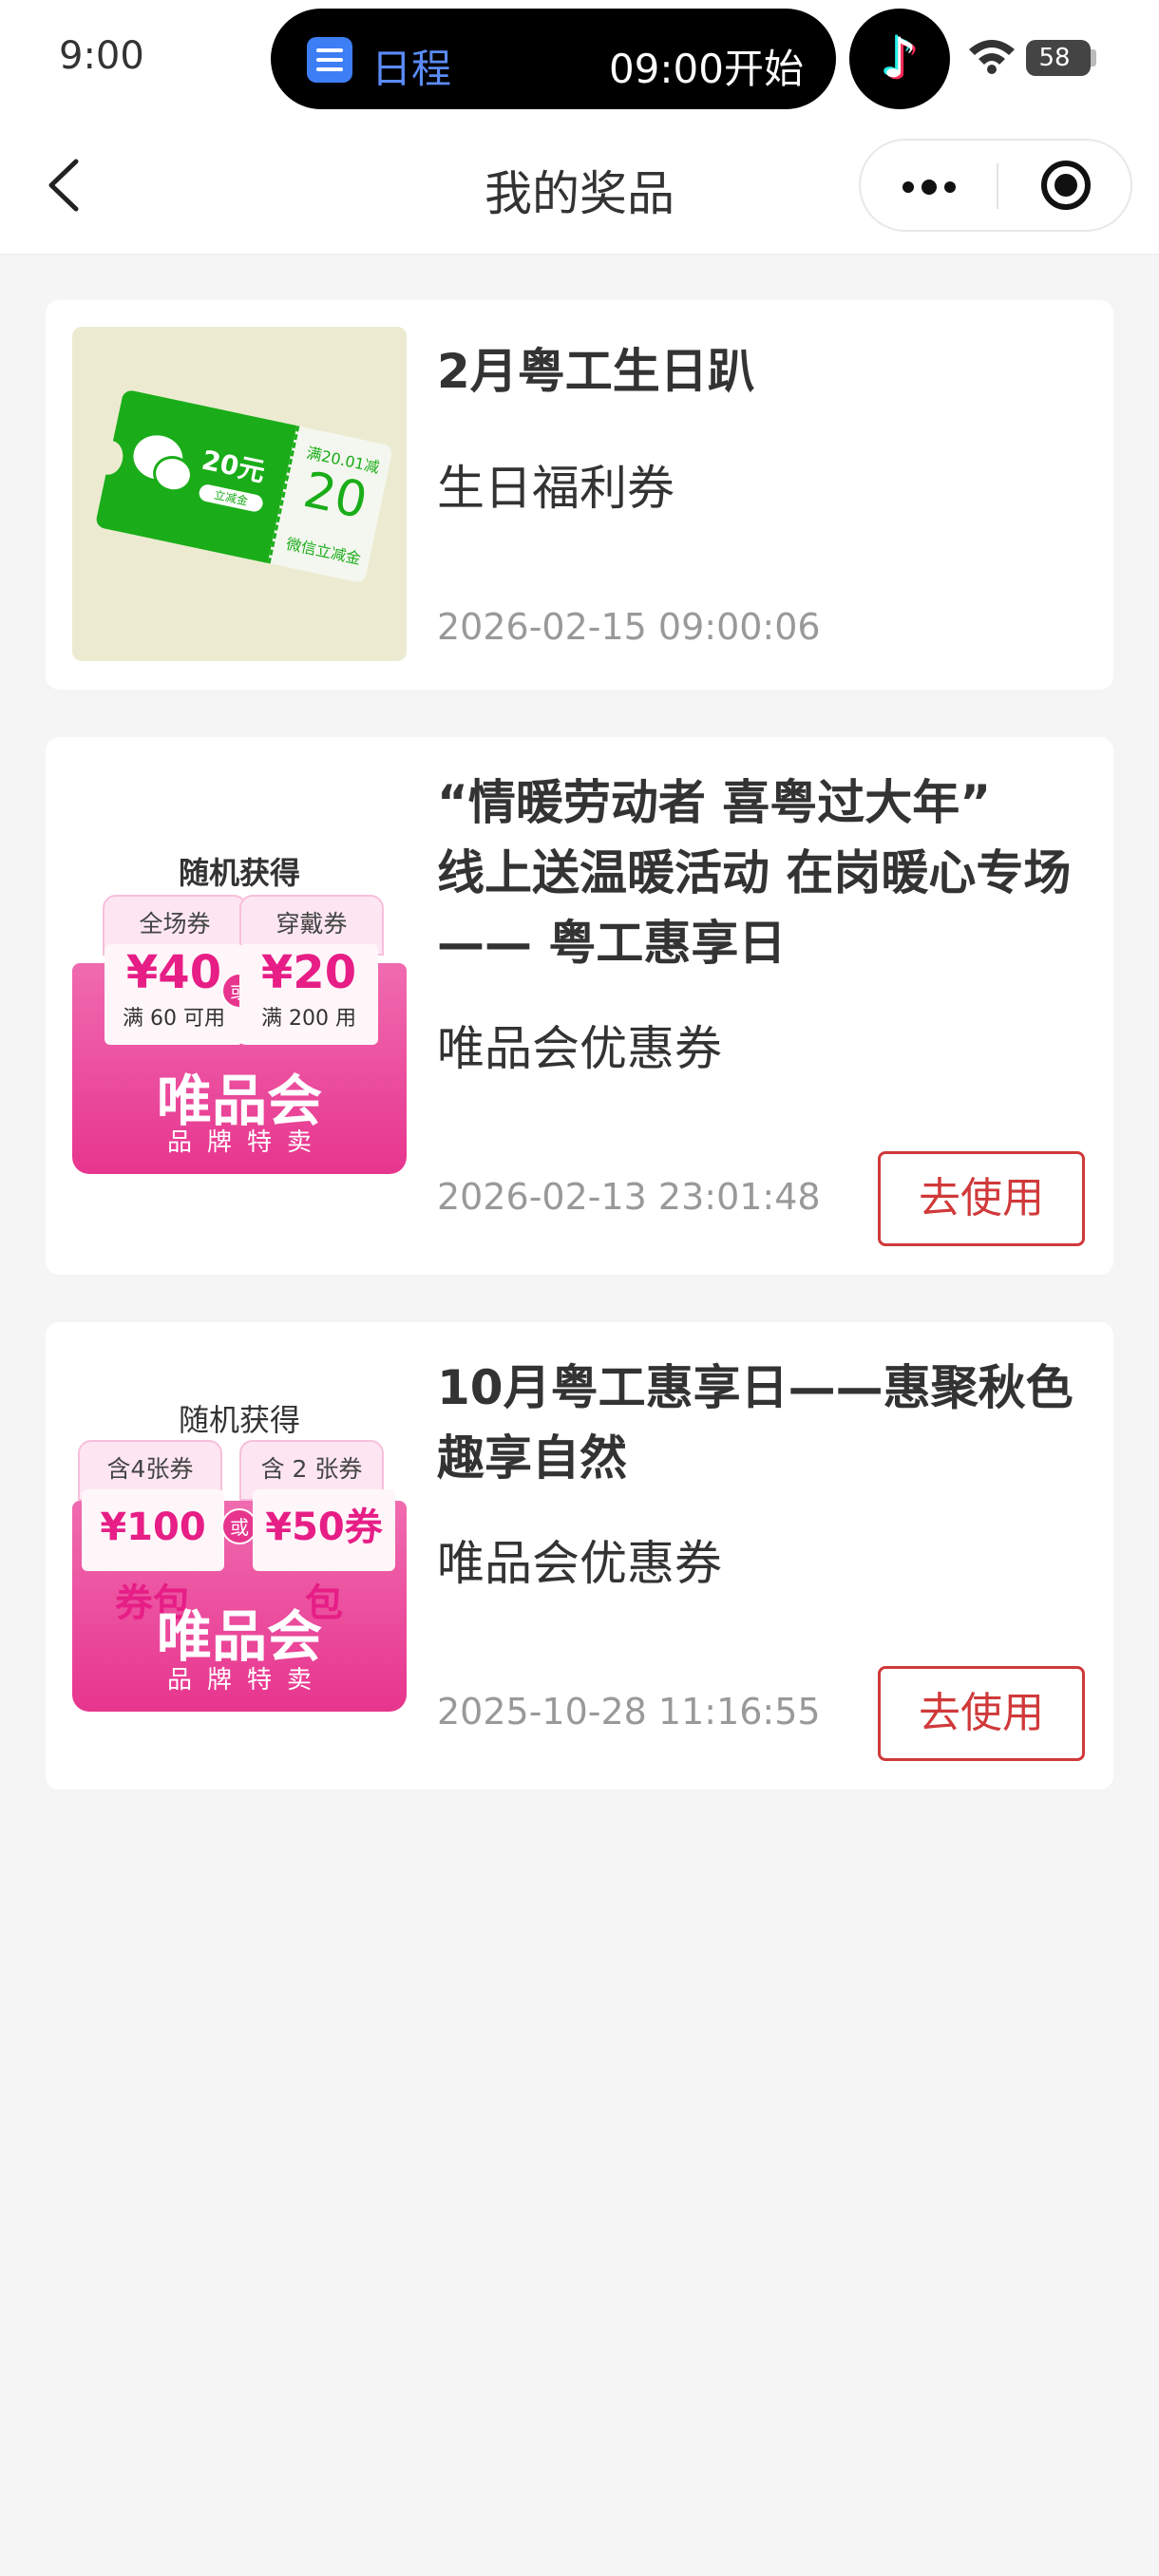 Image resolution: width=1159 pixels, height=2576 pixels. I want to click on prize-title-line: “情暖劳动者 喜粤过大年”, so click(714, 802).